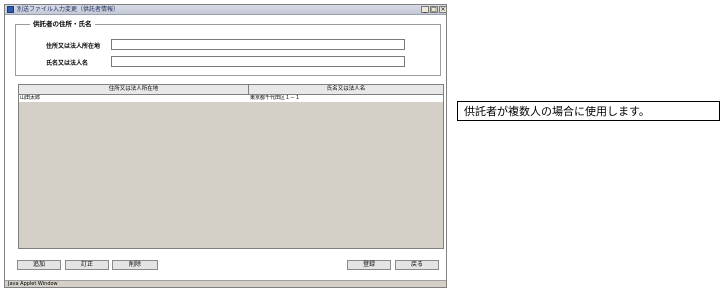 The width and height of the screenshot is (726, 293). What do you see at coordinates (135, 265) in the screenshot?
I see `delete-button: 削除` at bounding box center [135, 265].